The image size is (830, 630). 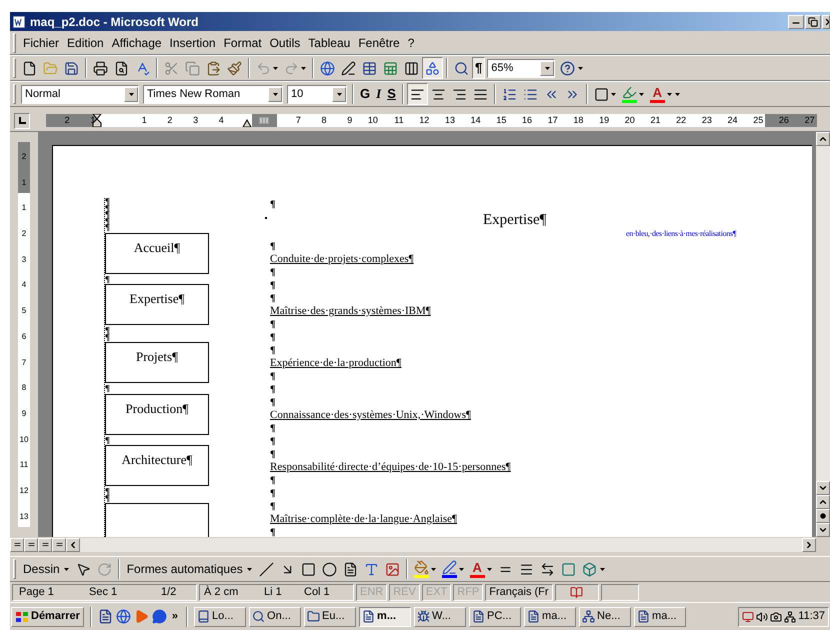 What do you see at coordinates (521, 68) in the screenshot?
I see `zoom-dropdown: 65%` at bounding box center [521, 68].